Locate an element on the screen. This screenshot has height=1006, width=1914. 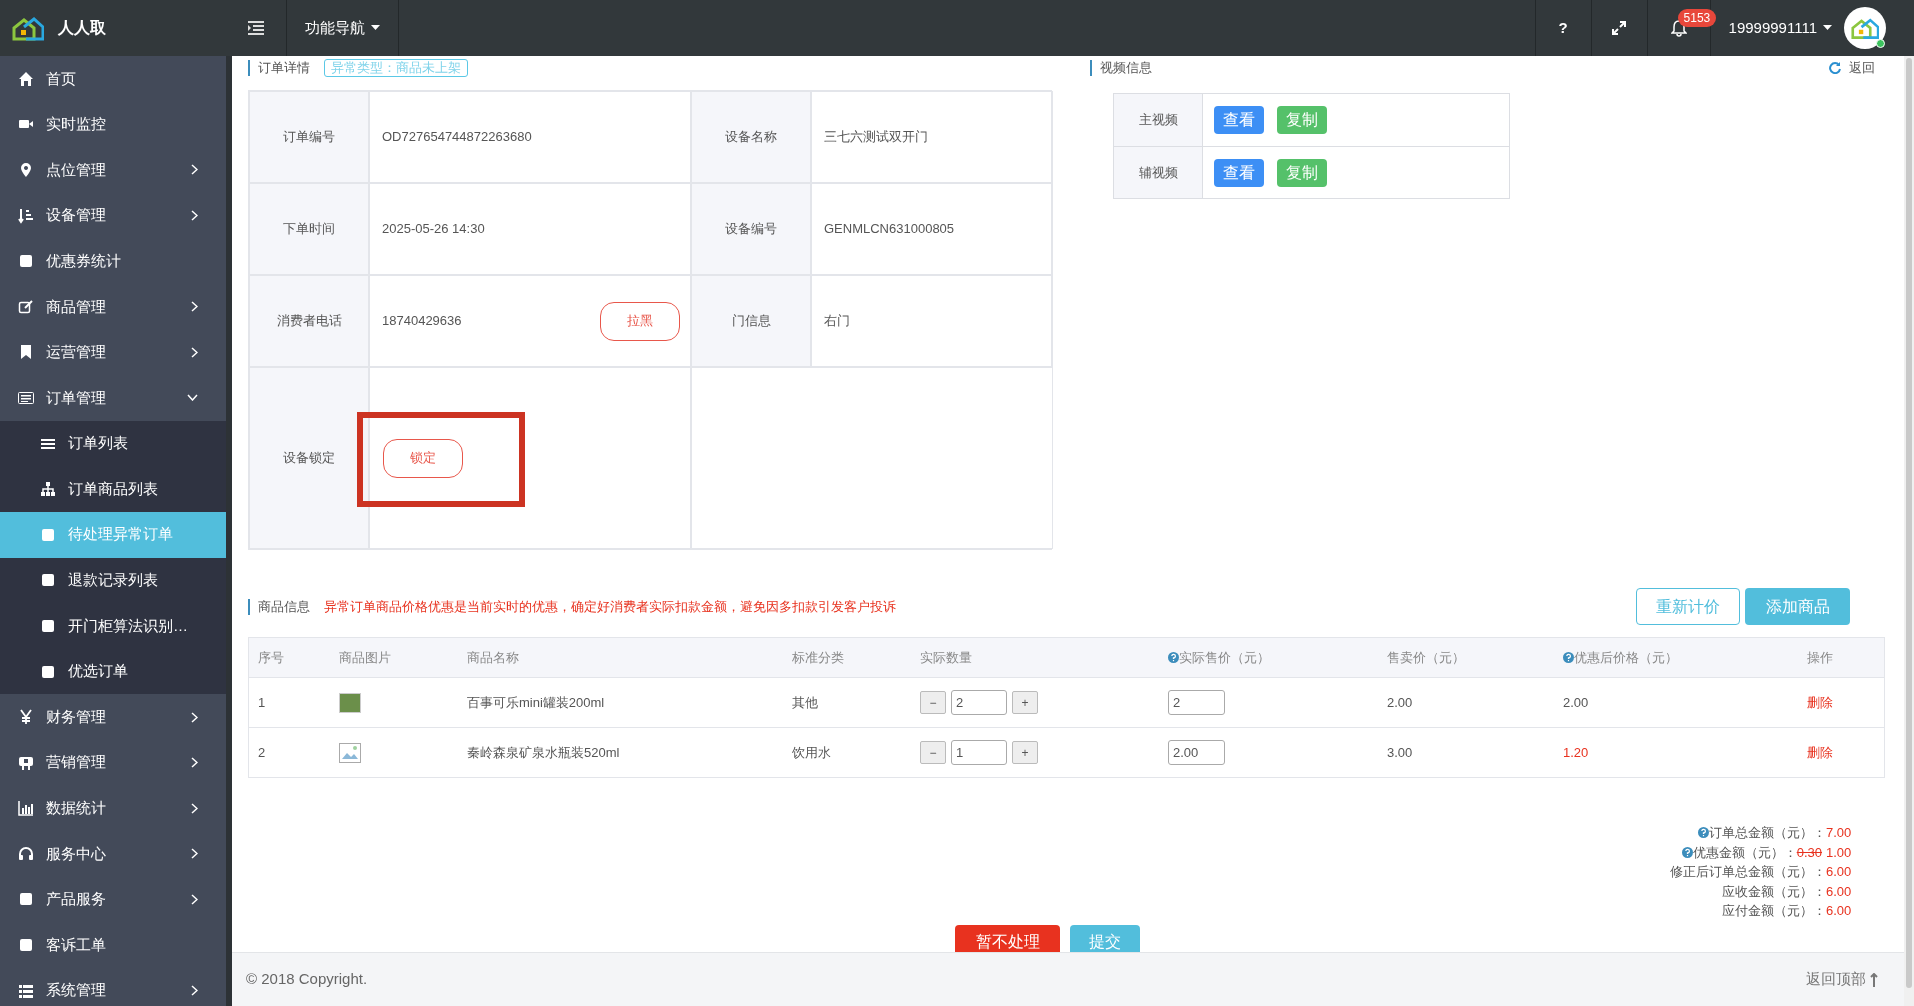
total-label: 订单总金额（元）： is located at coordinates (1767, 833).